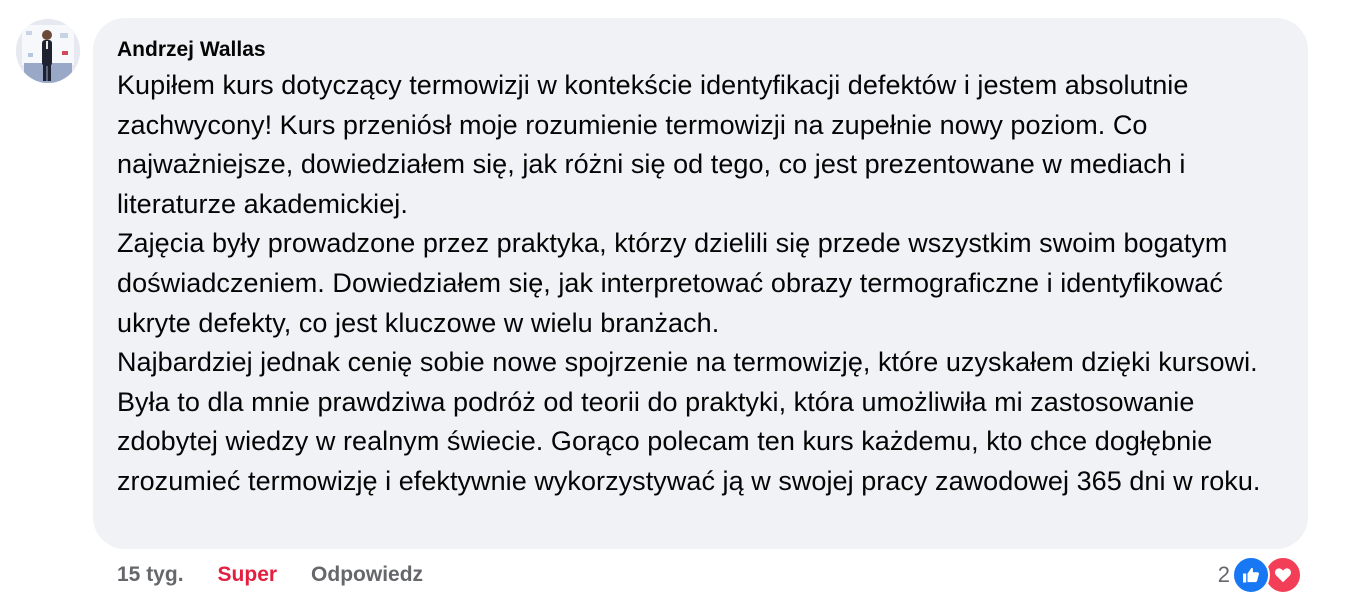 Image resolution: width=1350 pixels, height=606 pixels. Describe the element at coordinates (191, 50) in the screenshot. I see `author-name: Andrzej Wallas` at that location.